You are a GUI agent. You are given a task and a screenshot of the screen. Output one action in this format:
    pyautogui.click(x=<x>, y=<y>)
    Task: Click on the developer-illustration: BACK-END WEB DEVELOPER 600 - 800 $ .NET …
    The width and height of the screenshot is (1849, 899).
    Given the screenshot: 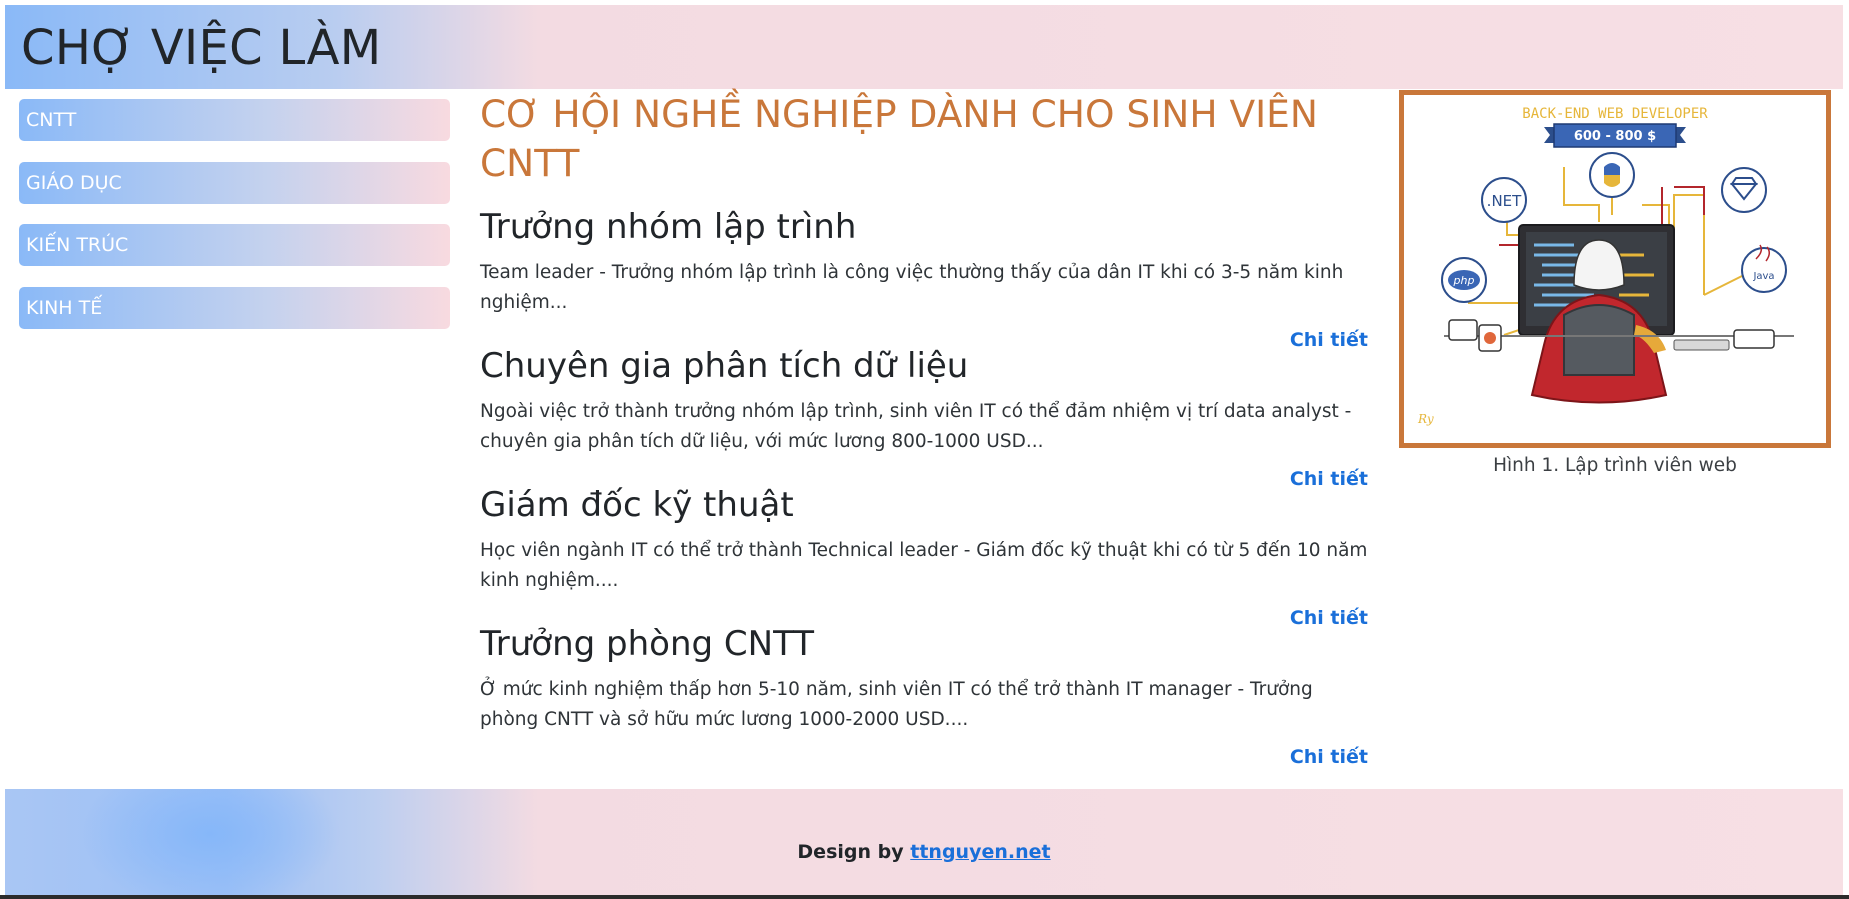 What is the action you would take?
    pyautogui.click(x=1605, y=266)
    